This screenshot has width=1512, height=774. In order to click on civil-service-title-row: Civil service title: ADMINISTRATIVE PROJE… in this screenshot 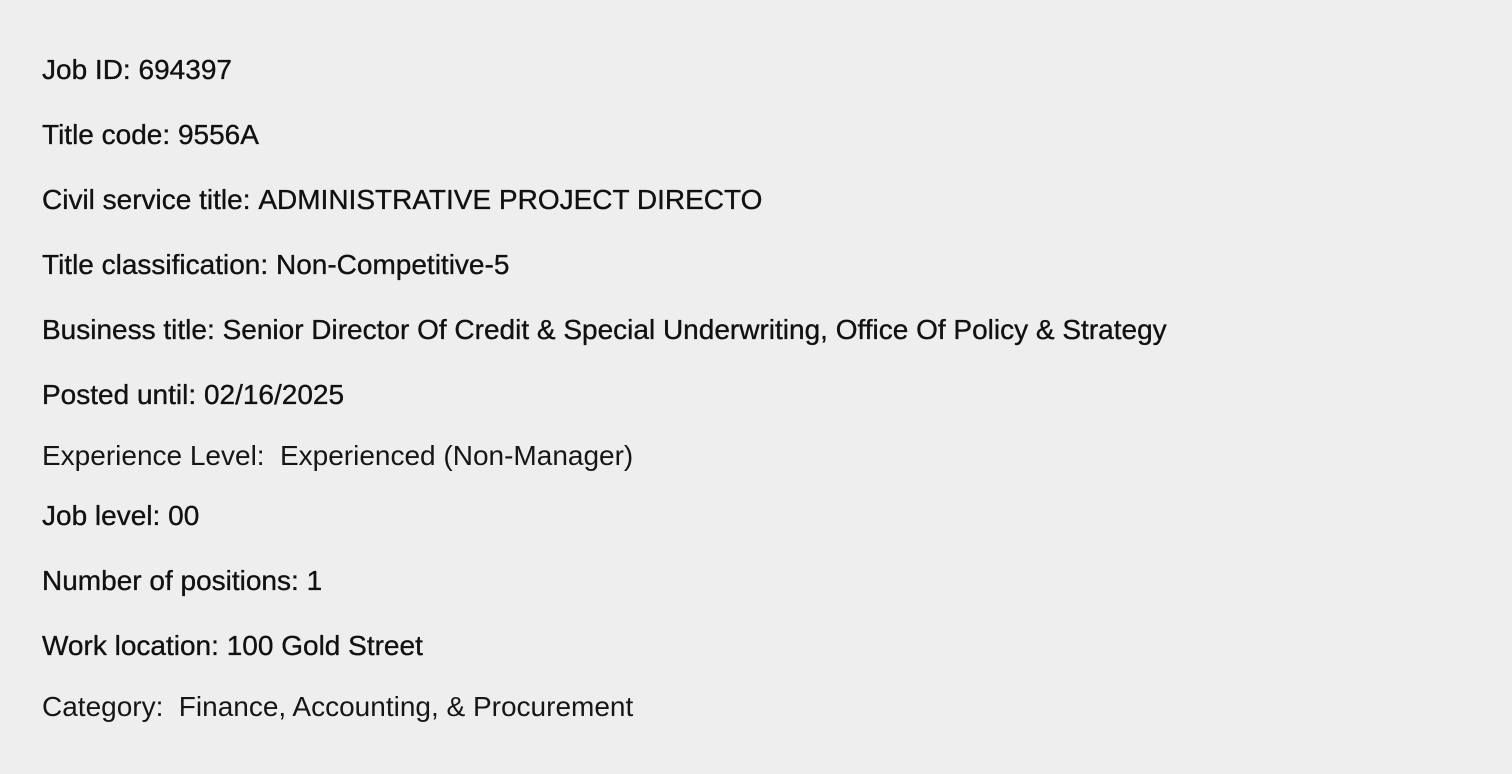, I will do `click(402, 200)`.